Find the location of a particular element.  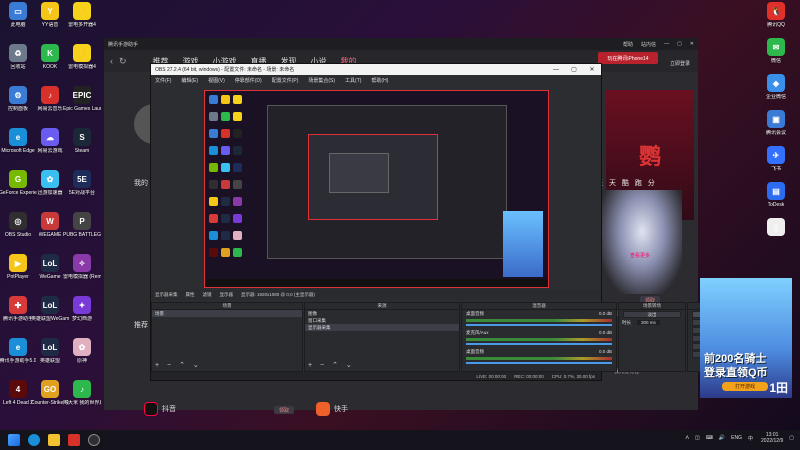

obs-maximize-button: ▢ is located at coordinates (574, 69).